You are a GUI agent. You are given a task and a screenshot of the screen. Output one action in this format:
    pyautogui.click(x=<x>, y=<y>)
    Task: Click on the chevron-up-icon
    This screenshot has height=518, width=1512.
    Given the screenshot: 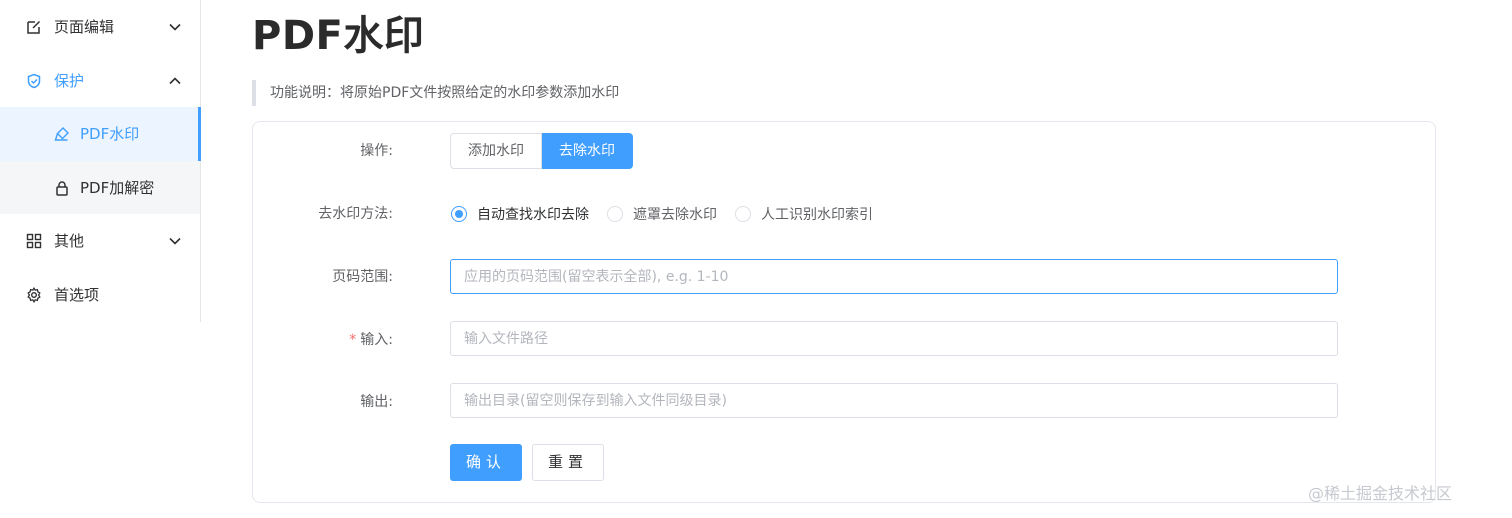 What is the action you would take?
    pyautogui.click(x=175, y=81)
    